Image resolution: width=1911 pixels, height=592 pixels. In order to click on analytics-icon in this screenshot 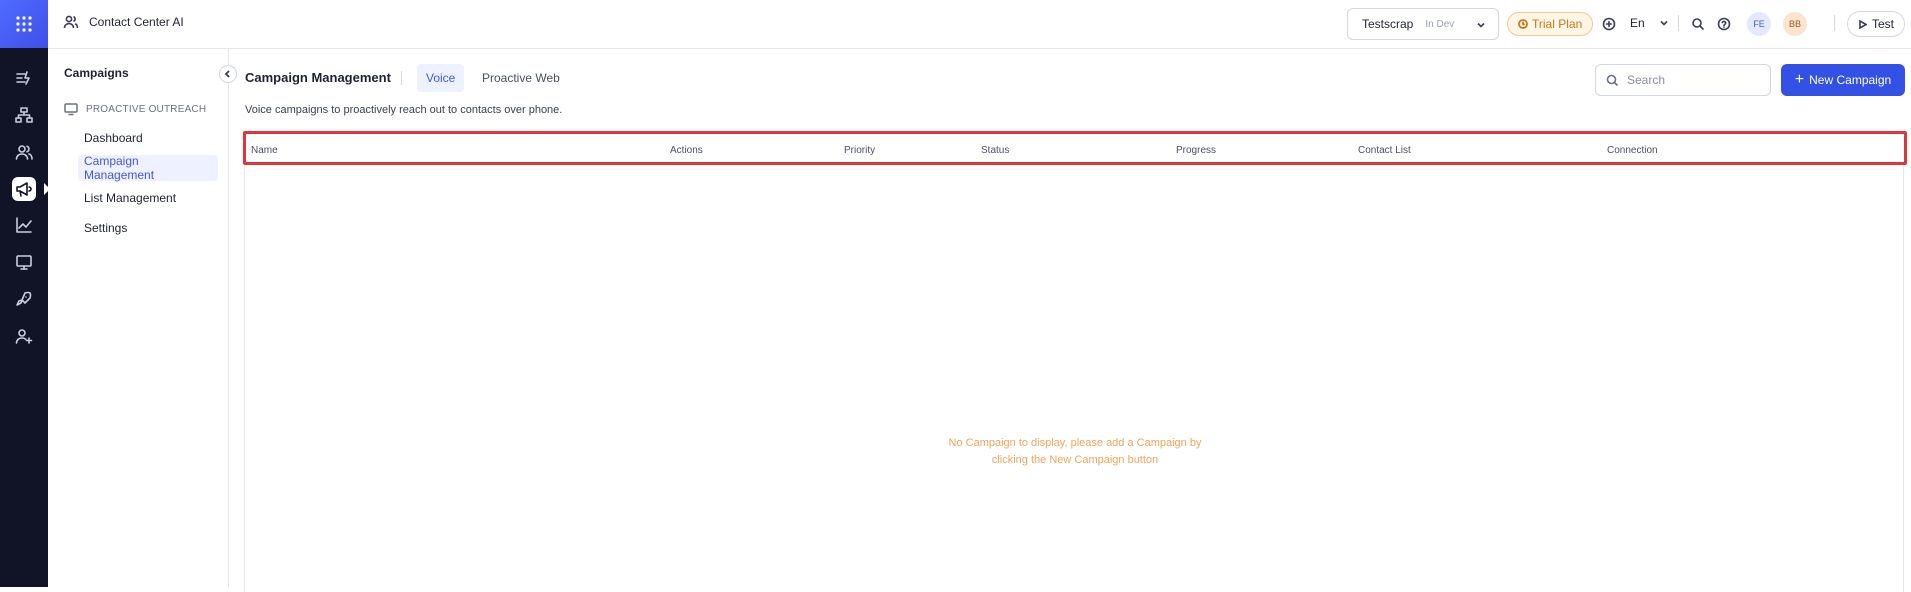, I will do `click(24, 225)`.